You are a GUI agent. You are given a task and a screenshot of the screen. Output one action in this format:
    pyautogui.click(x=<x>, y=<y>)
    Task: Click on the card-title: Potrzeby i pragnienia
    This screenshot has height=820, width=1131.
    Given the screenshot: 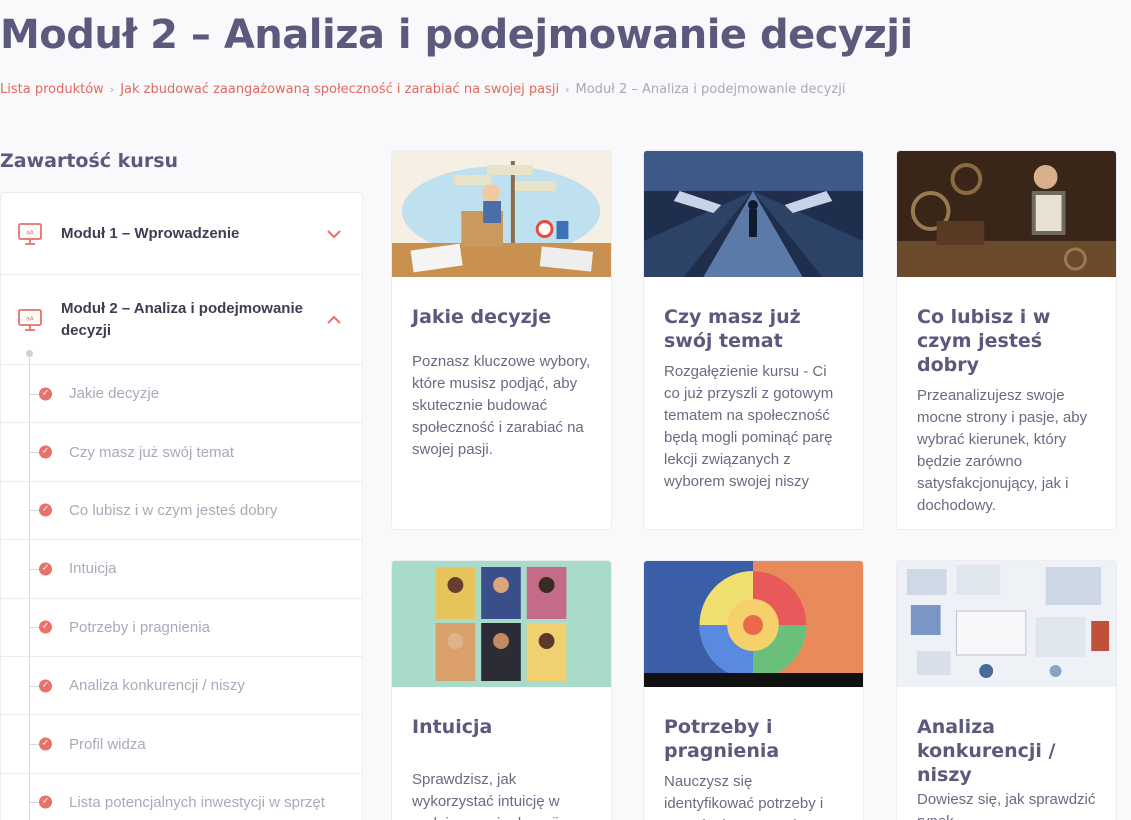 What is the action you would take?
    pyautogui.click(x=722, y=739)
    